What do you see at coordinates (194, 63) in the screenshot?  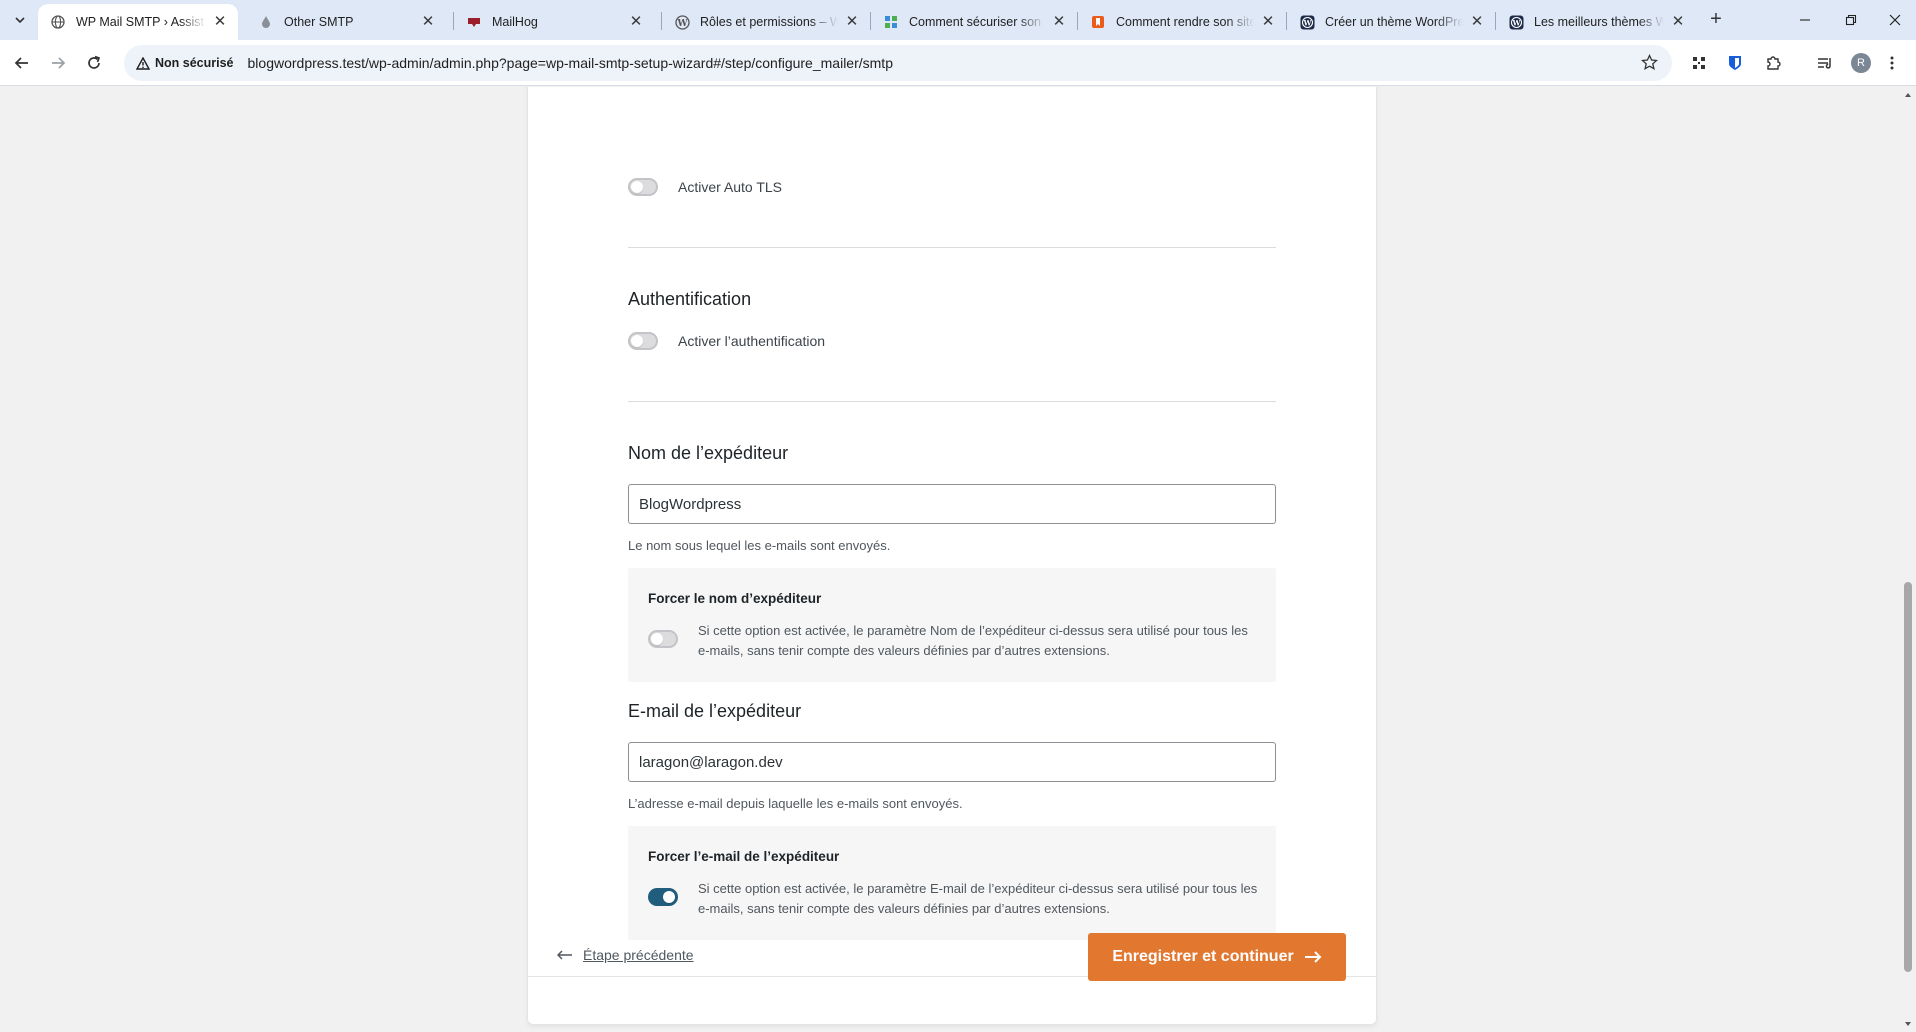 I see `security-label: Non sécurisé` at bounding box center [194, 63].